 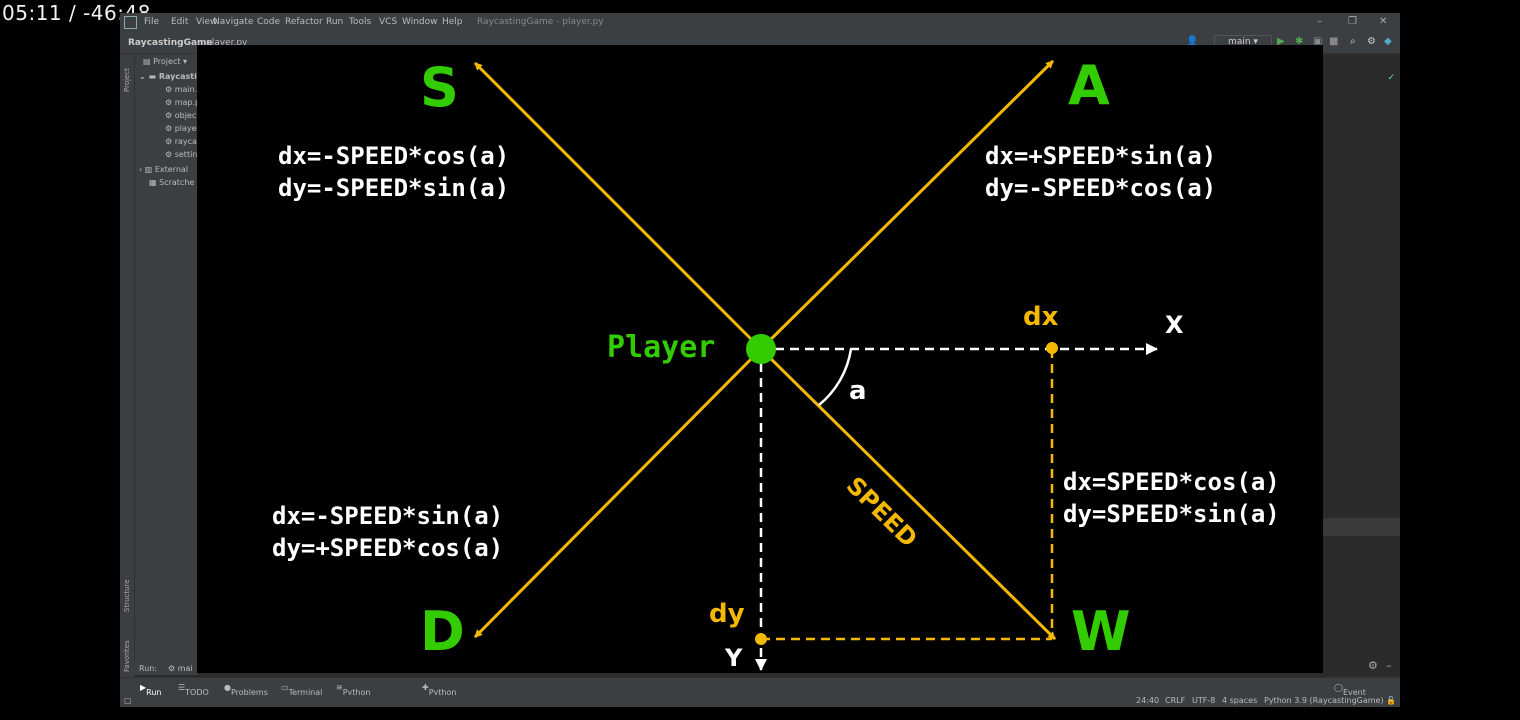 What do you see at coordinates (128, 700) in the screenshot?
I see `layout-icon: ▢` at bounding box center [128, 700].